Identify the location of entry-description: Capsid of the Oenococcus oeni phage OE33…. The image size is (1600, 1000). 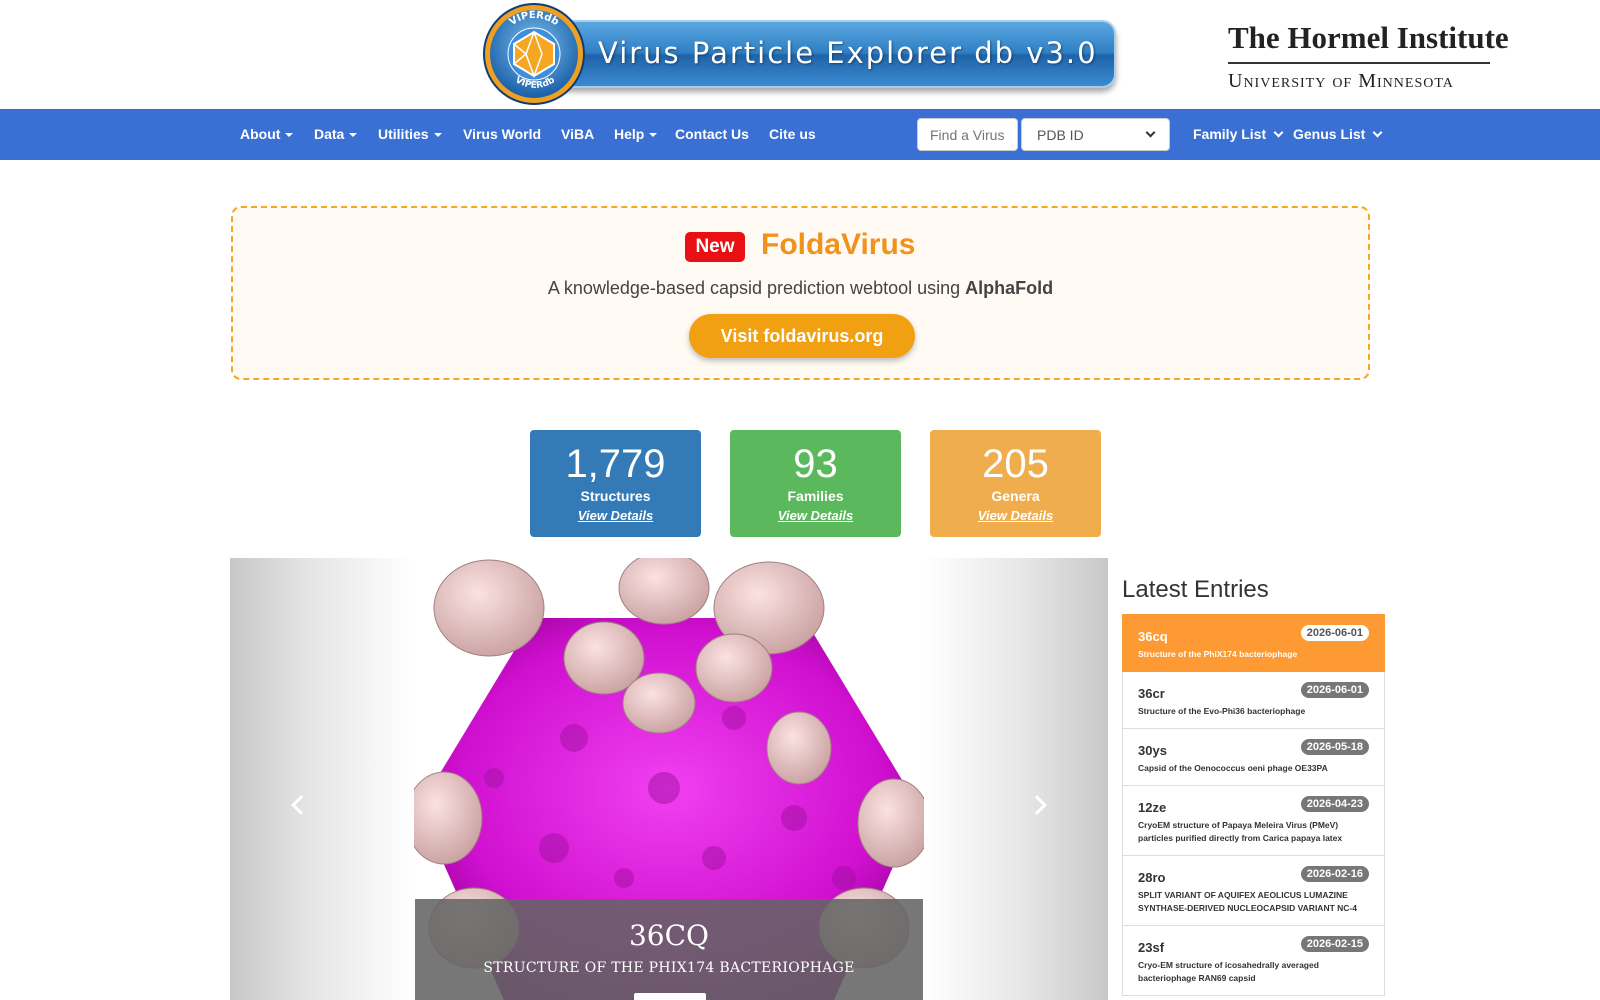
(1233, 768).